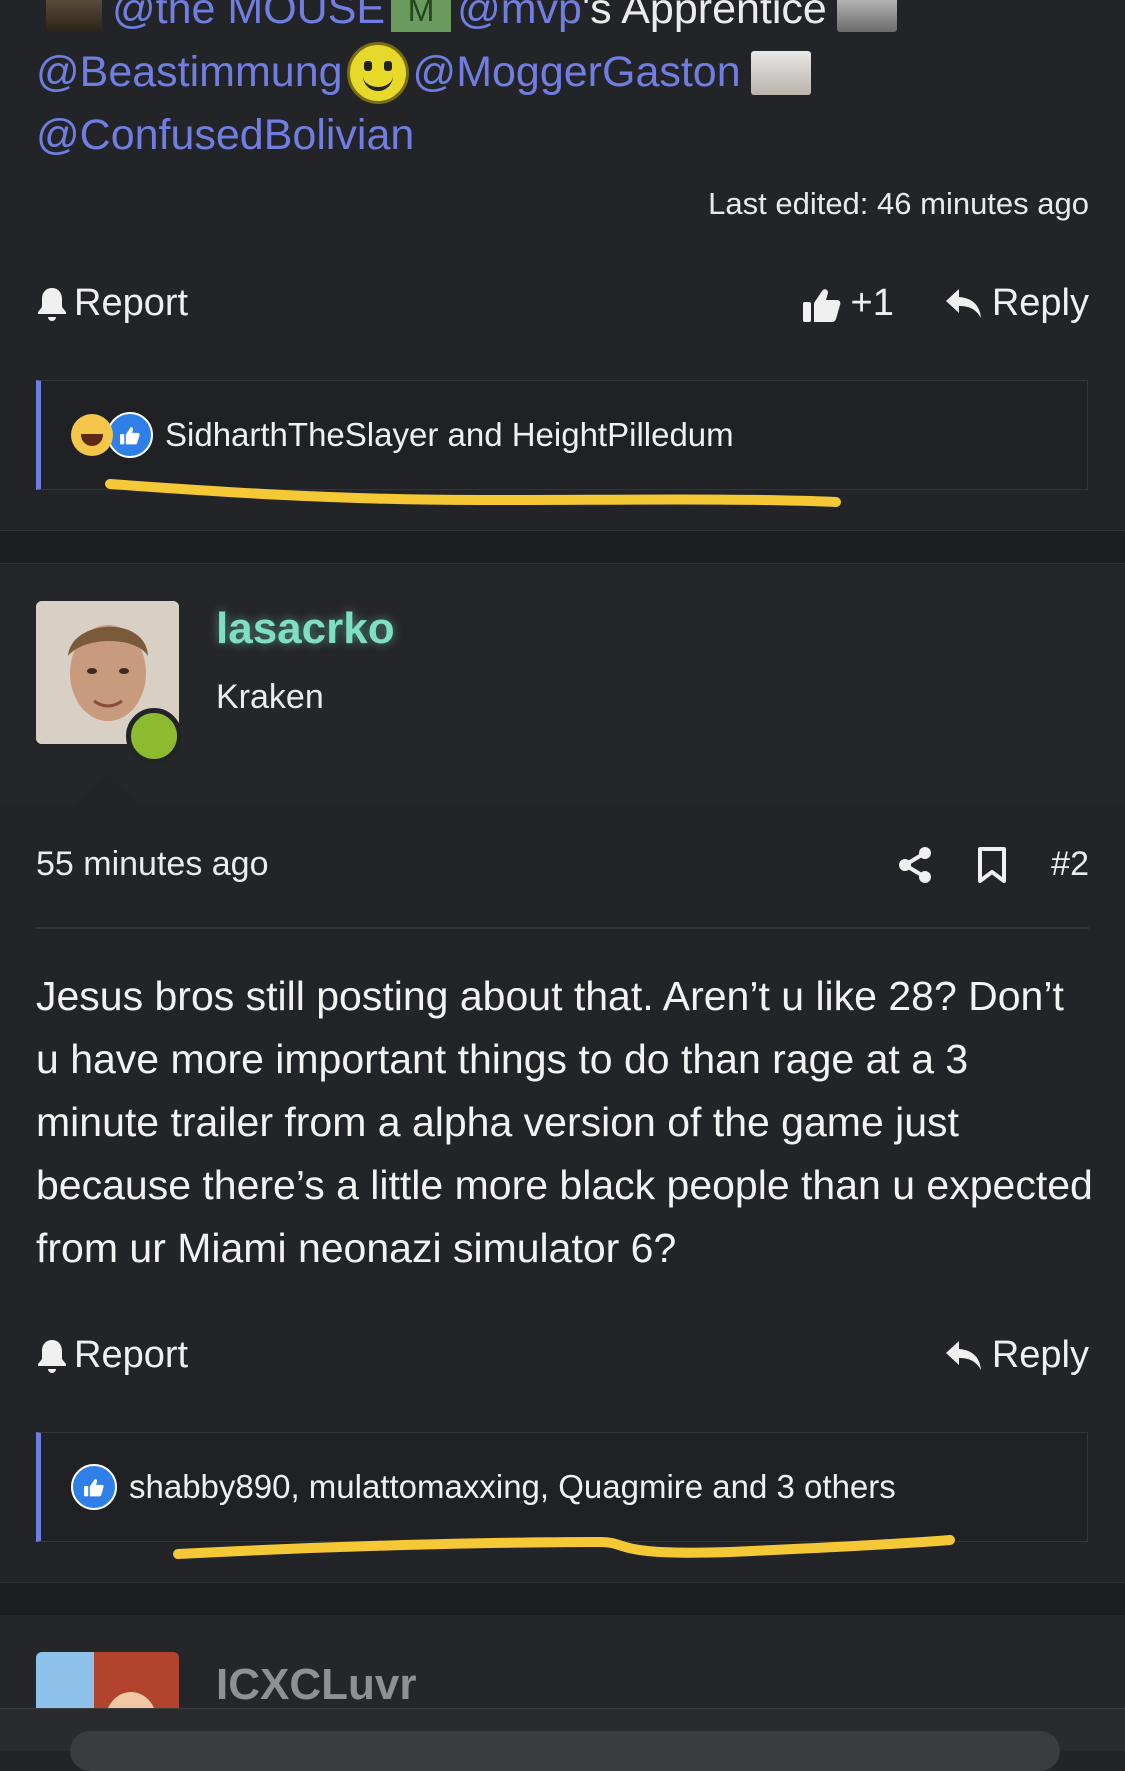  I want to click on reactions-users: SidharthTheSlayer and HeightPilledum, so click(449, 434).